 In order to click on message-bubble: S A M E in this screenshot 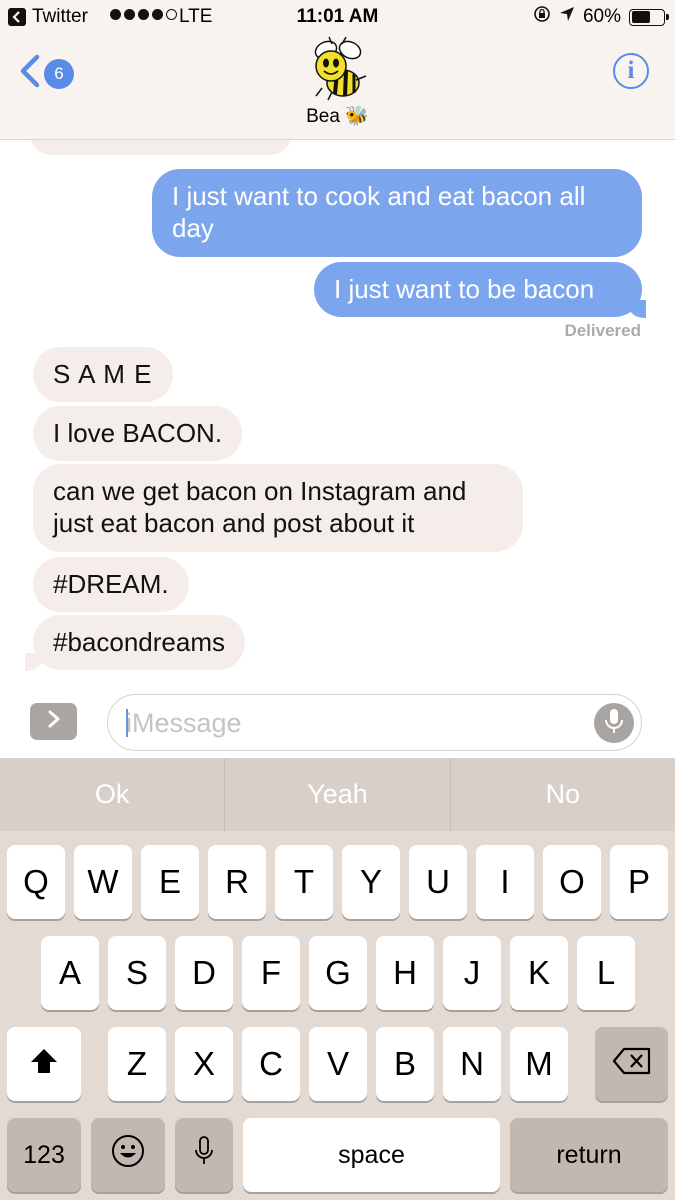, I will do `click(103, 374)`.